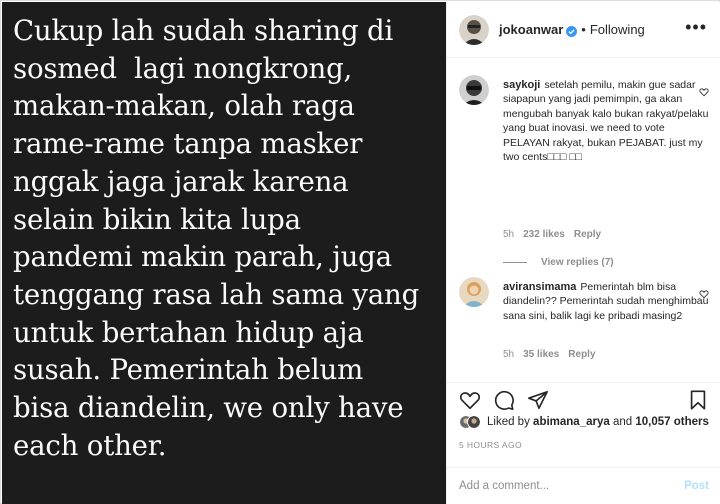  I want to click on post-comment-button: Post, so click(696, 486).